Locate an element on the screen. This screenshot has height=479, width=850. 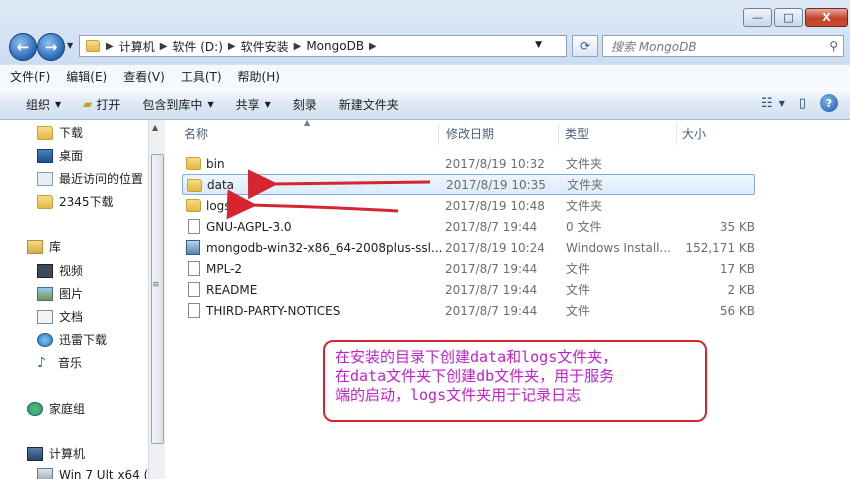
menu-bar: 文件(F) 编辑(E) 查看(V) 工具(T) 帮助(H) is located at coordinates (425, 76).